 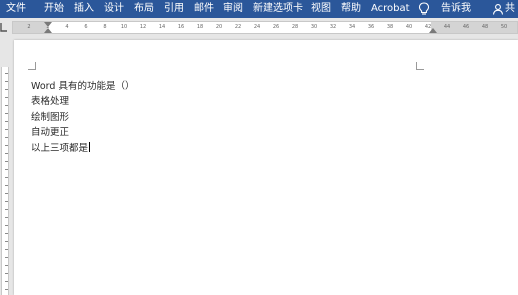 I want to click on tab-review: 审阅, so click(x=233, y=9).